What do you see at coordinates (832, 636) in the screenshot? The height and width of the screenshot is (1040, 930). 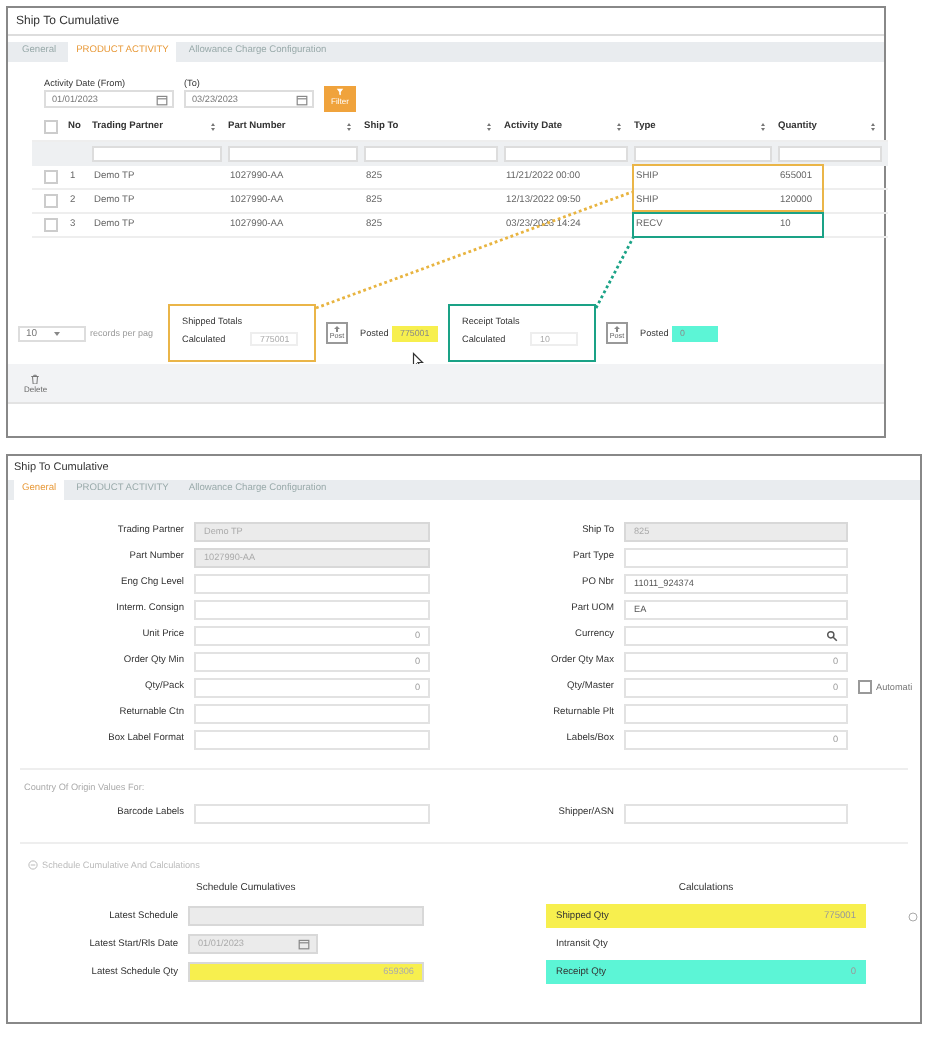 I see `search-icon` at bounding box center [832, 636].